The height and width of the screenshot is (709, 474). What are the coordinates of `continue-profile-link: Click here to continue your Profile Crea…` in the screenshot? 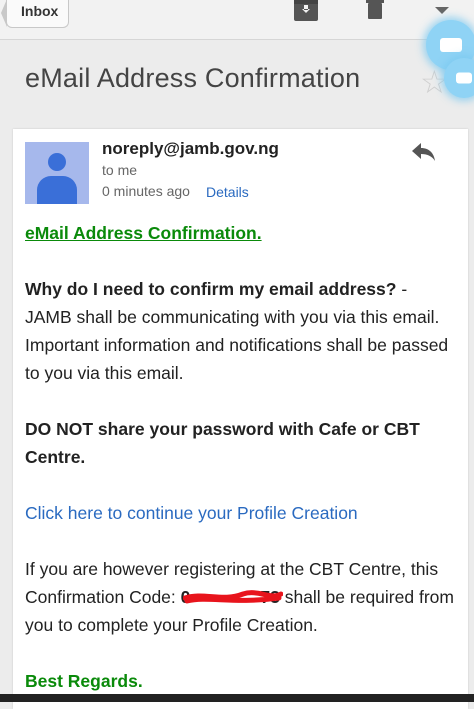 It's located at (191, 513).